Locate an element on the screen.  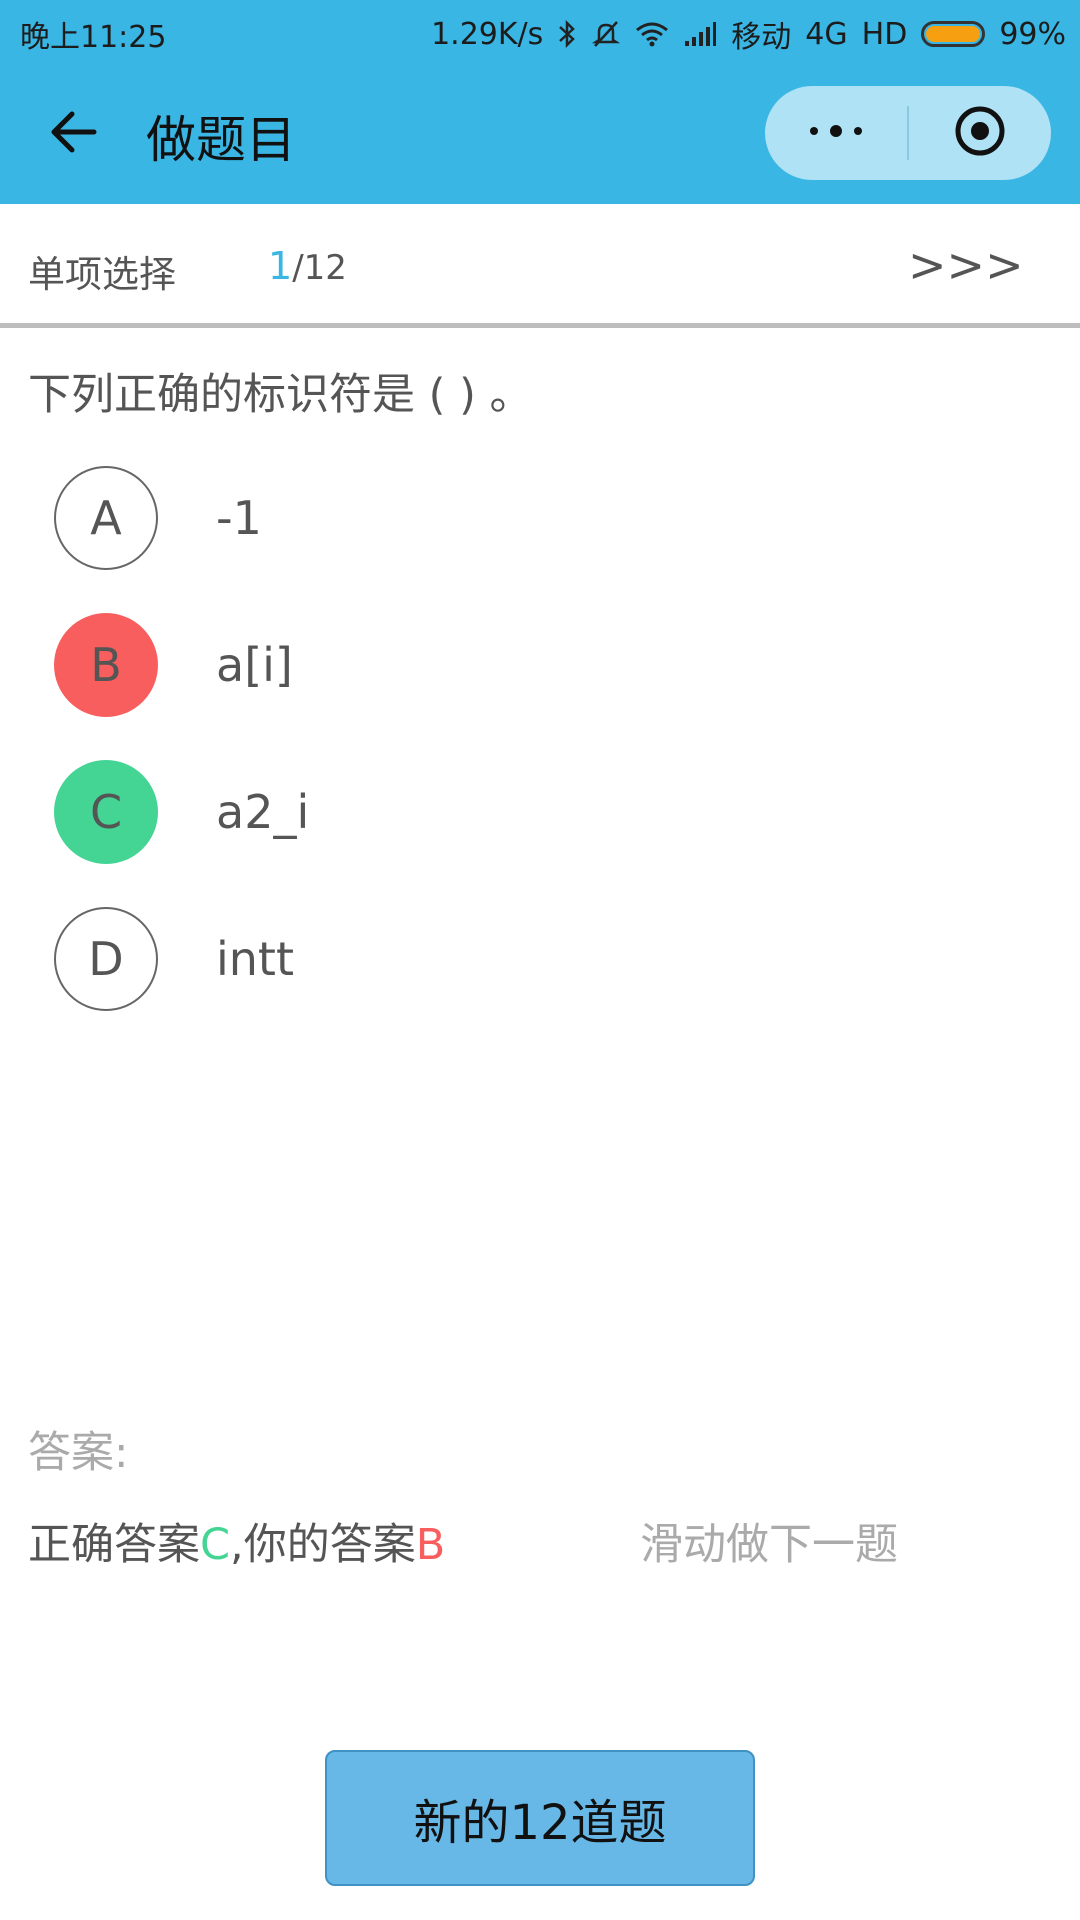
option-letter: D is located at coordinates (106, 959).